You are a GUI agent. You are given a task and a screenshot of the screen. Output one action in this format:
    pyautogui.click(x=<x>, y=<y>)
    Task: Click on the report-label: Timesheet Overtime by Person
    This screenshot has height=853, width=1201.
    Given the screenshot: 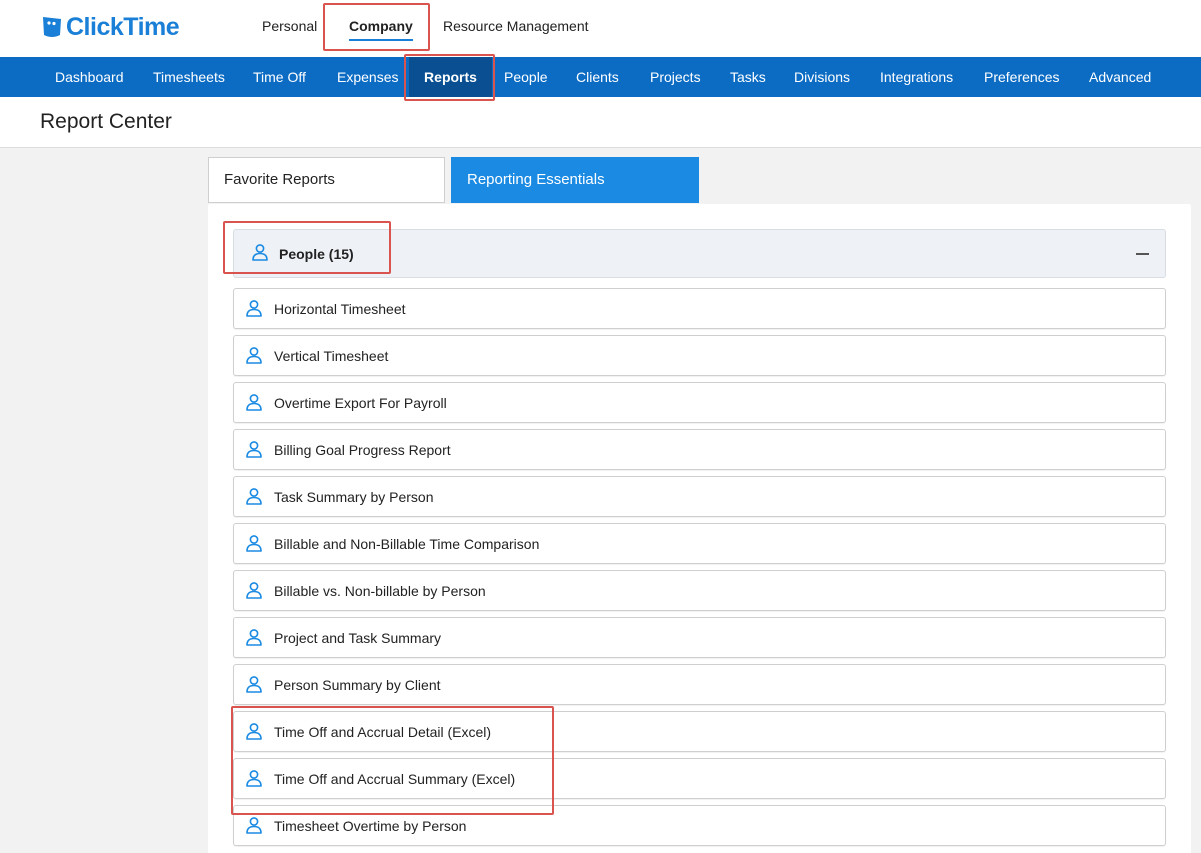 What is the action you would take?
    pyautogui.click(x=370, y=826)
    